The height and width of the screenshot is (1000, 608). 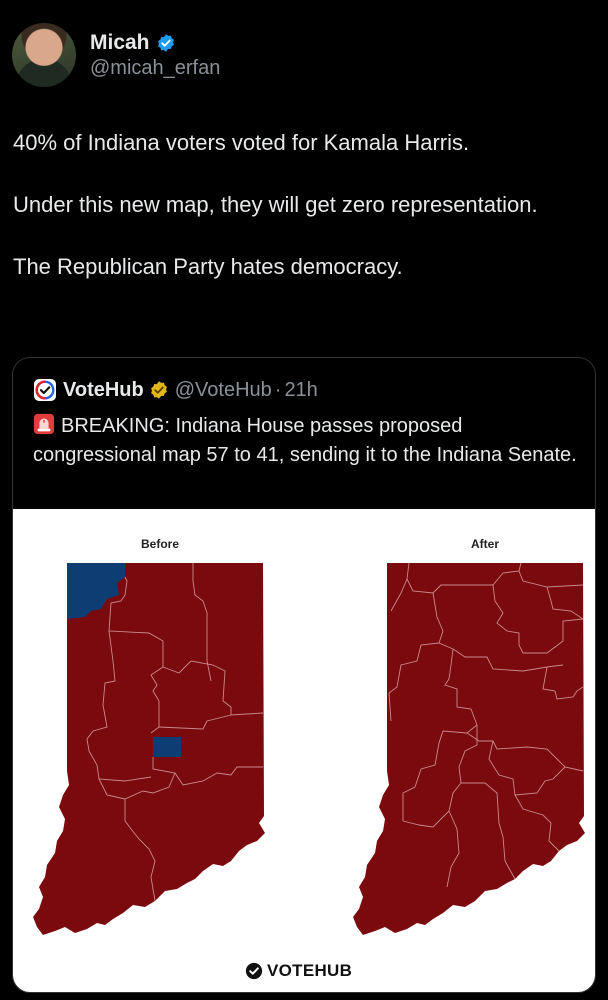 I want to click on siren-emoji-icon, so click(x=44, y=424).